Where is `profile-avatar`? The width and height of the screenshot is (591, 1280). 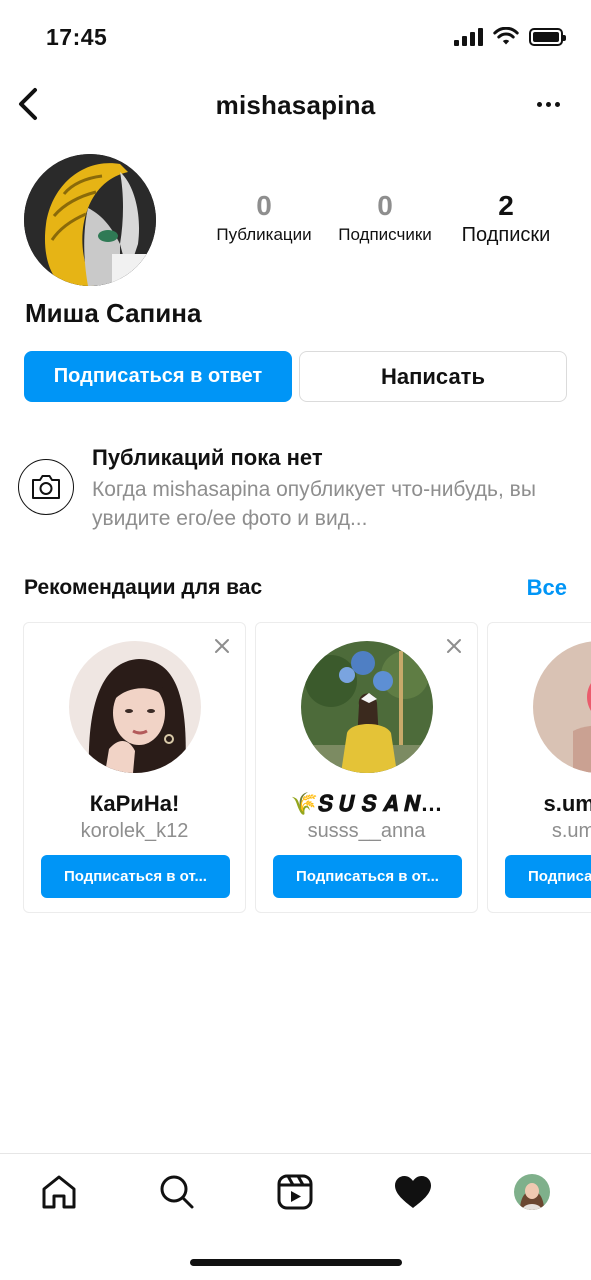 profile-avatar is located at coordinates (90, 220).